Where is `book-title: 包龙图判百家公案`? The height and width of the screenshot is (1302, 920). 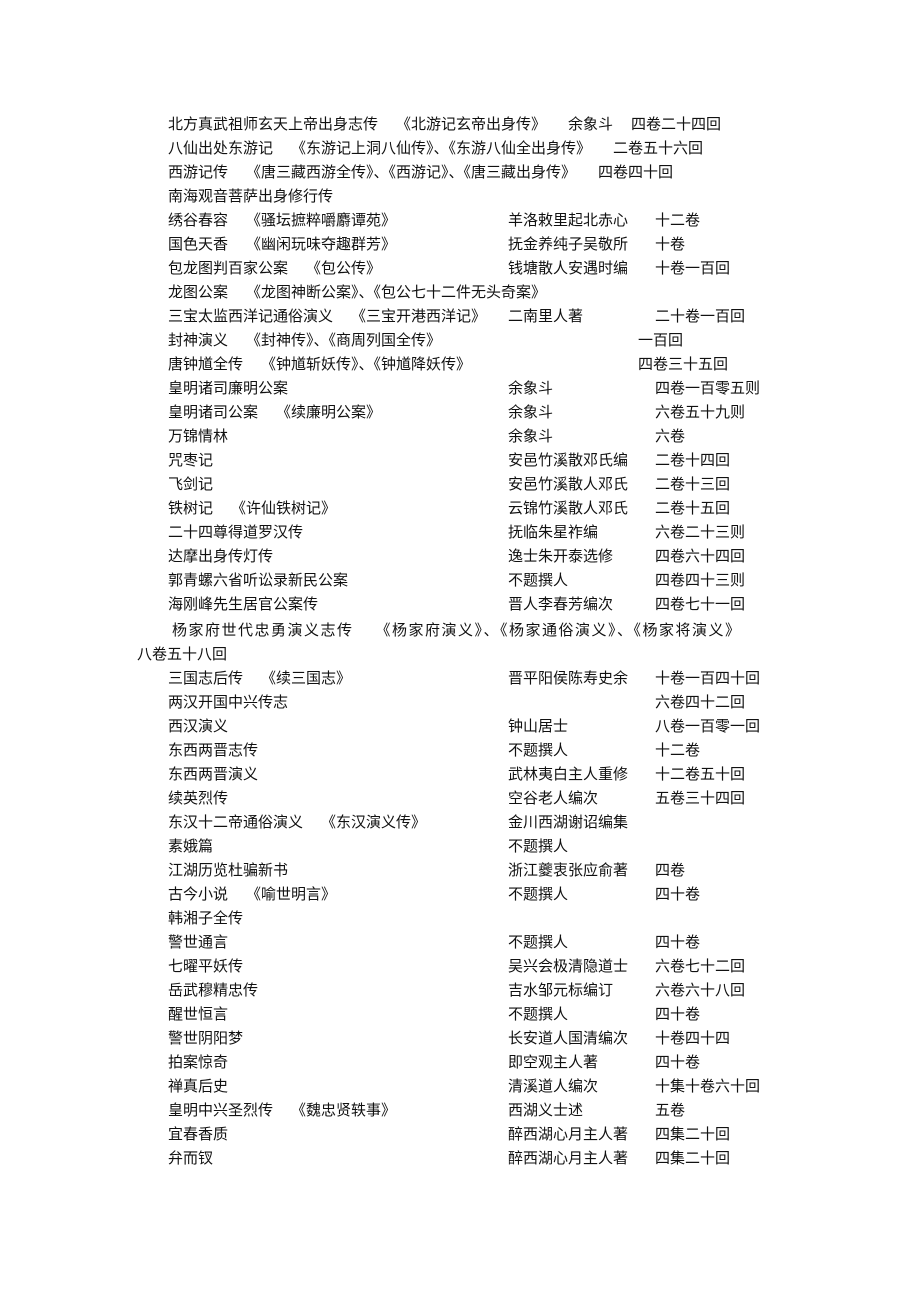 book-title: 包龙图判百家公案 is located at coordinates (228, 268).